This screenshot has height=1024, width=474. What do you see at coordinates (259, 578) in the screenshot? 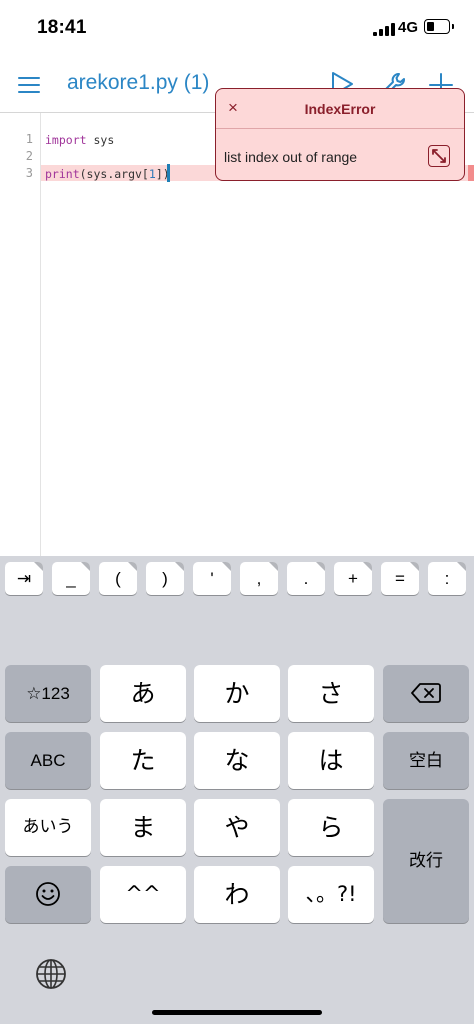
I see `accessory-key-comma: ,` at bounding box center [259, 578].